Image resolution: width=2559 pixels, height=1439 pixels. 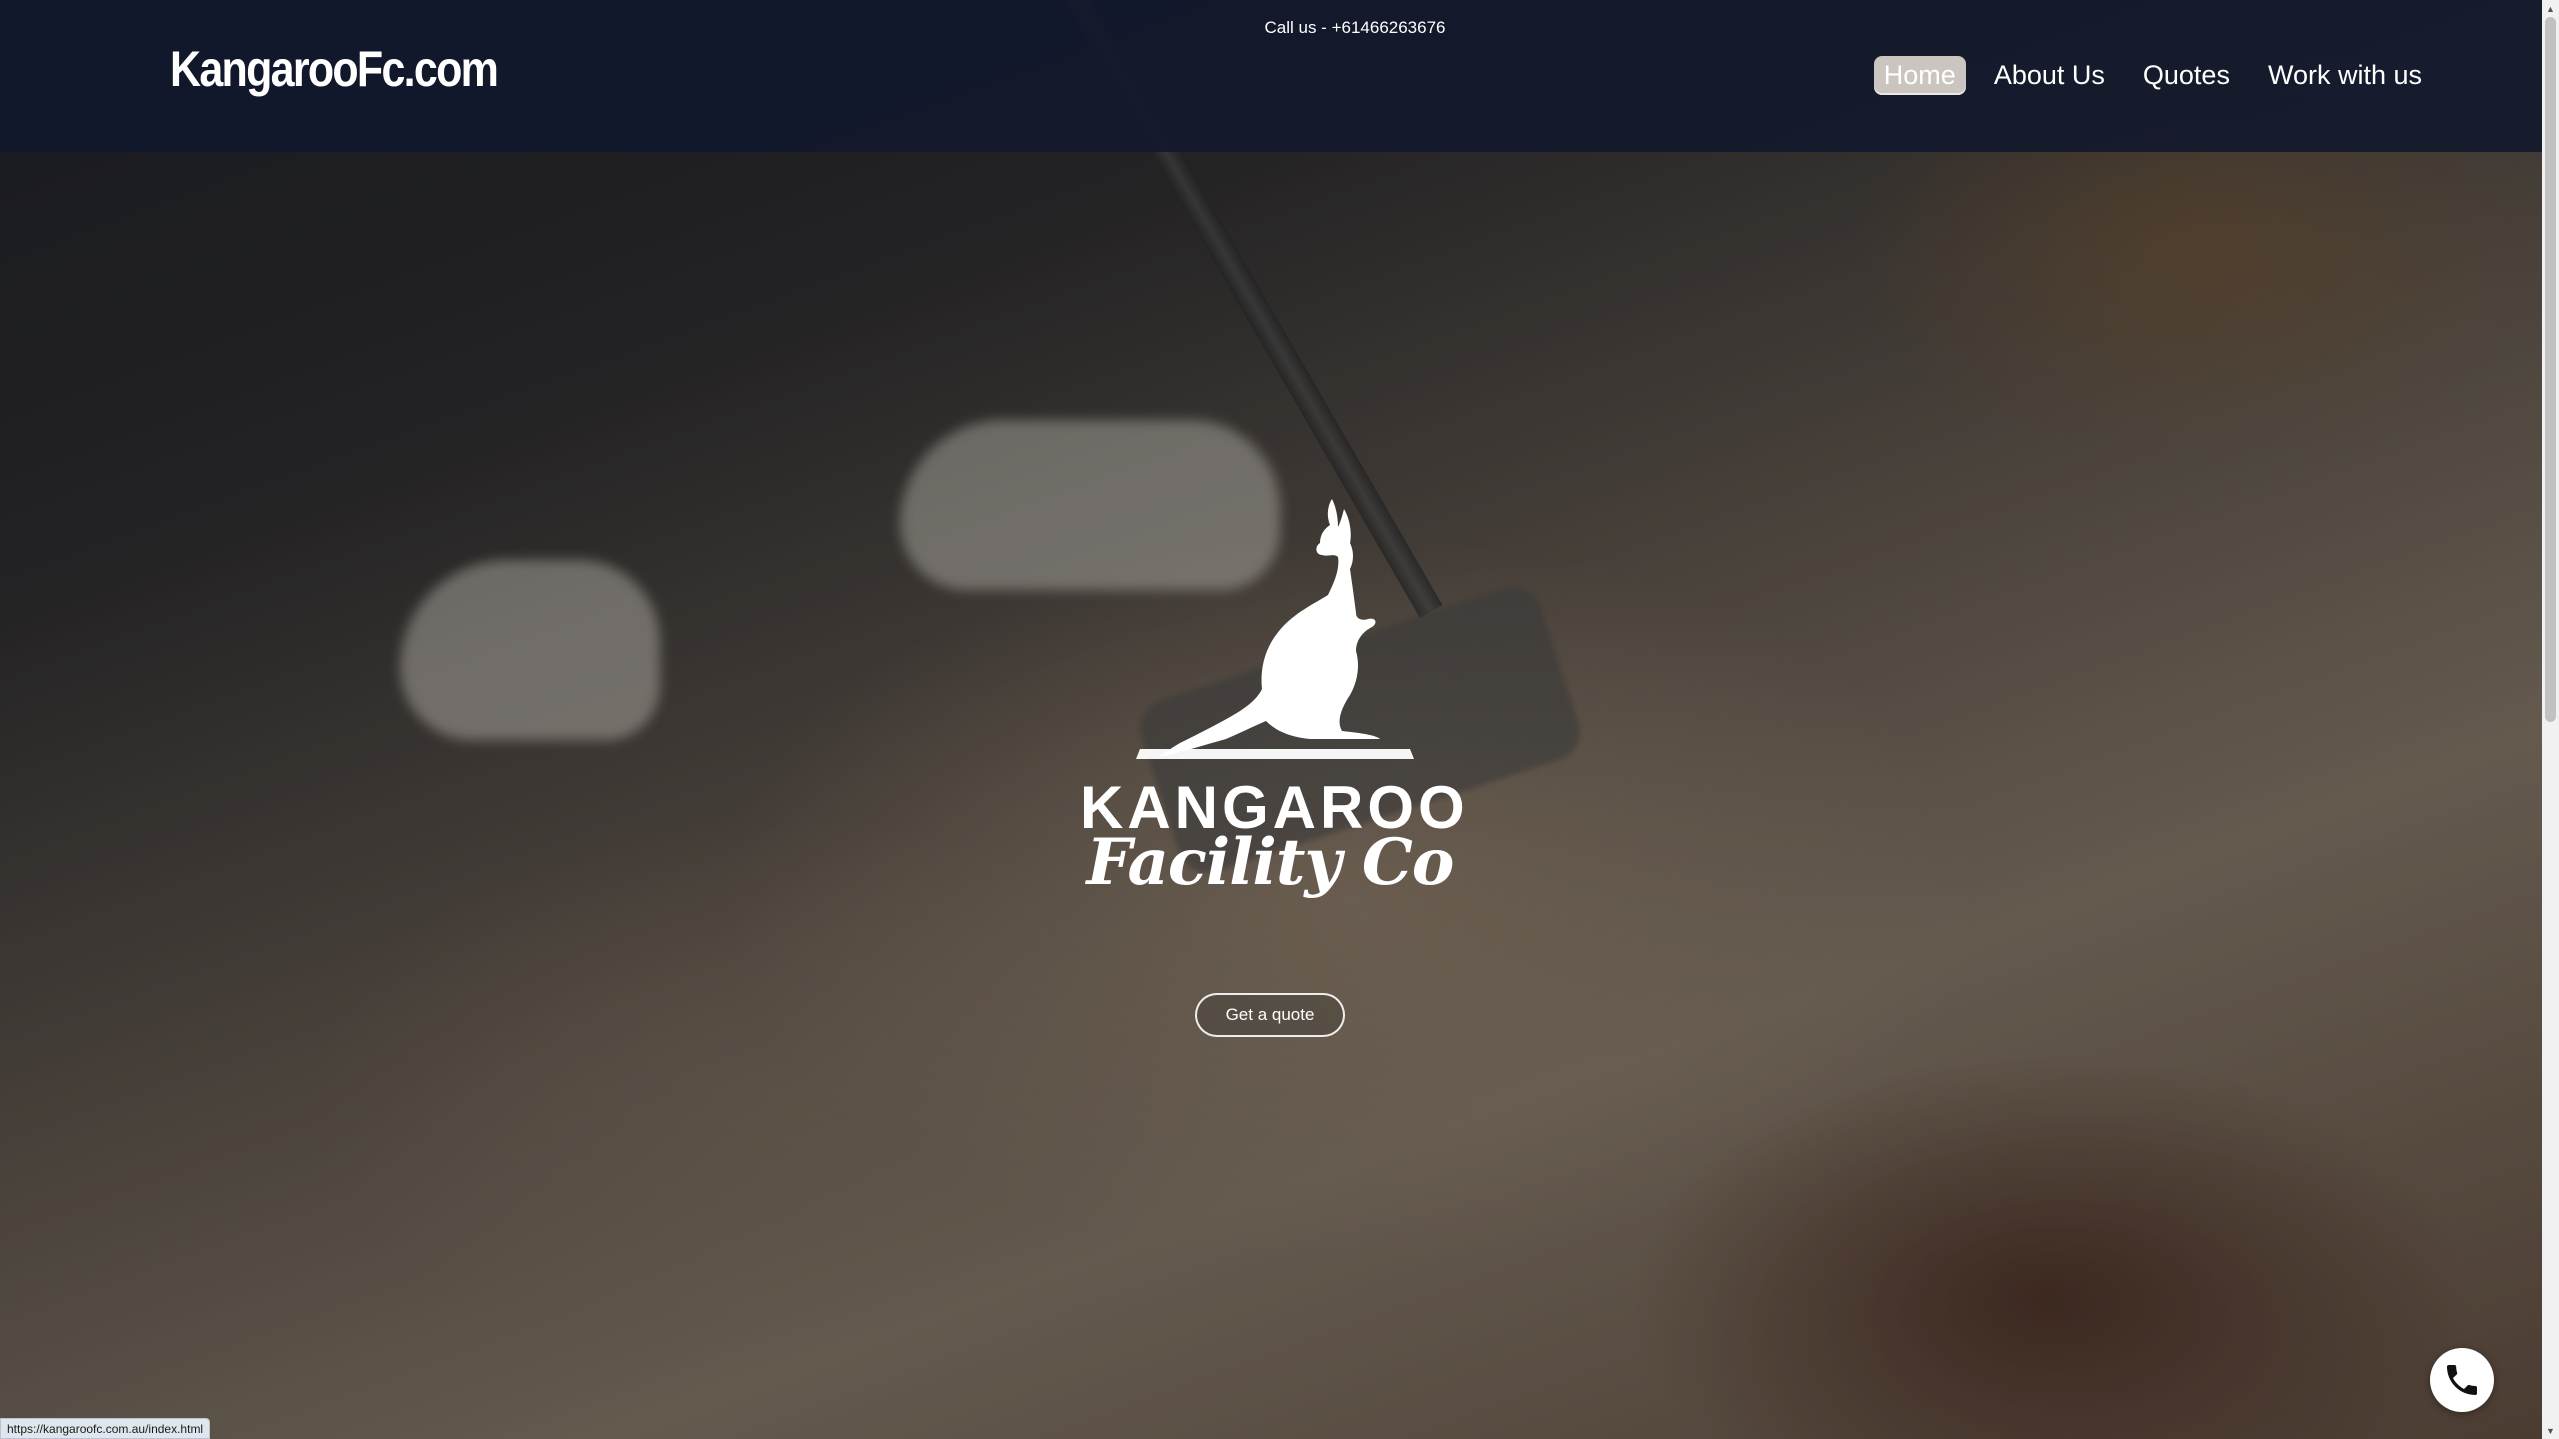 What do you see at coordinates (1270, 1015) in the screenshot?
I see `get-a-quote-button: Get a quote` at bounding box center [1270, 1015].